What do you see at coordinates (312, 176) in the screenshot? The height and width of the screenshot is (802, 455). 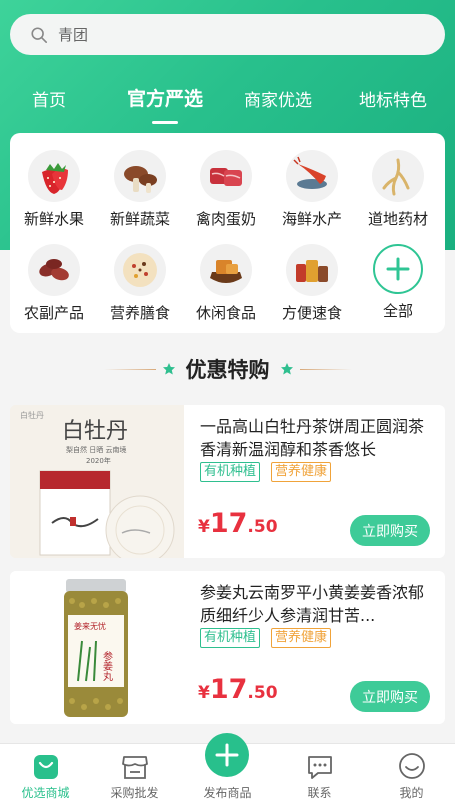 I see `lobster-icon` at bounding box center [312, 176].